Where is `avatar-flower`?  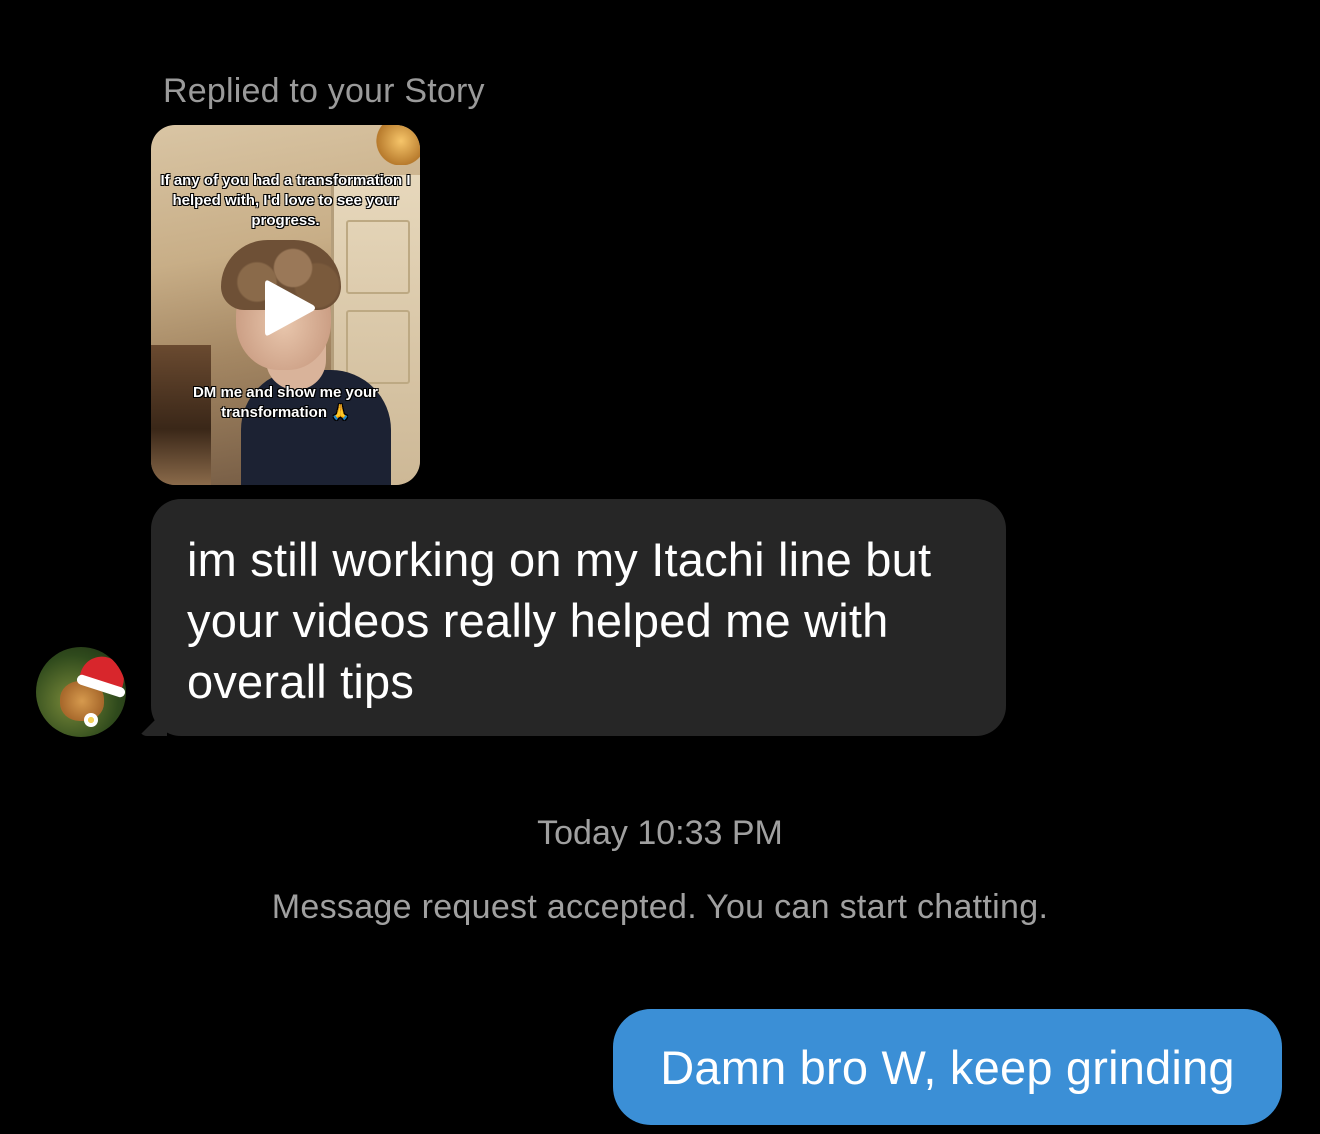
avatar-flower is located at coordinates (91, 720).